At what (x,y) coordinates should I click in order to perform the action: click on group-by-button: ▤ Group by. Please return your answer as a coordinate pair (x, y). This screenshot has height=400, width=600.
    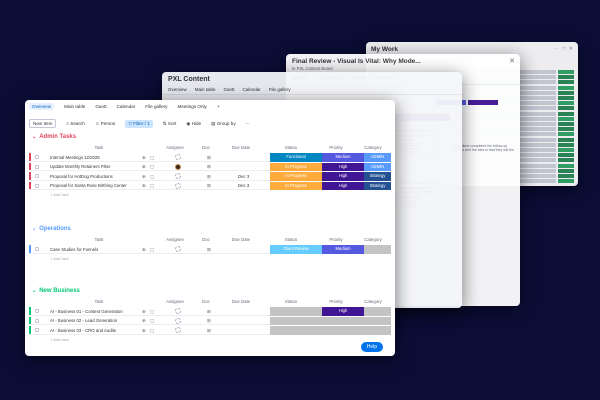
    Looking at the image, I should click on (223, 124).